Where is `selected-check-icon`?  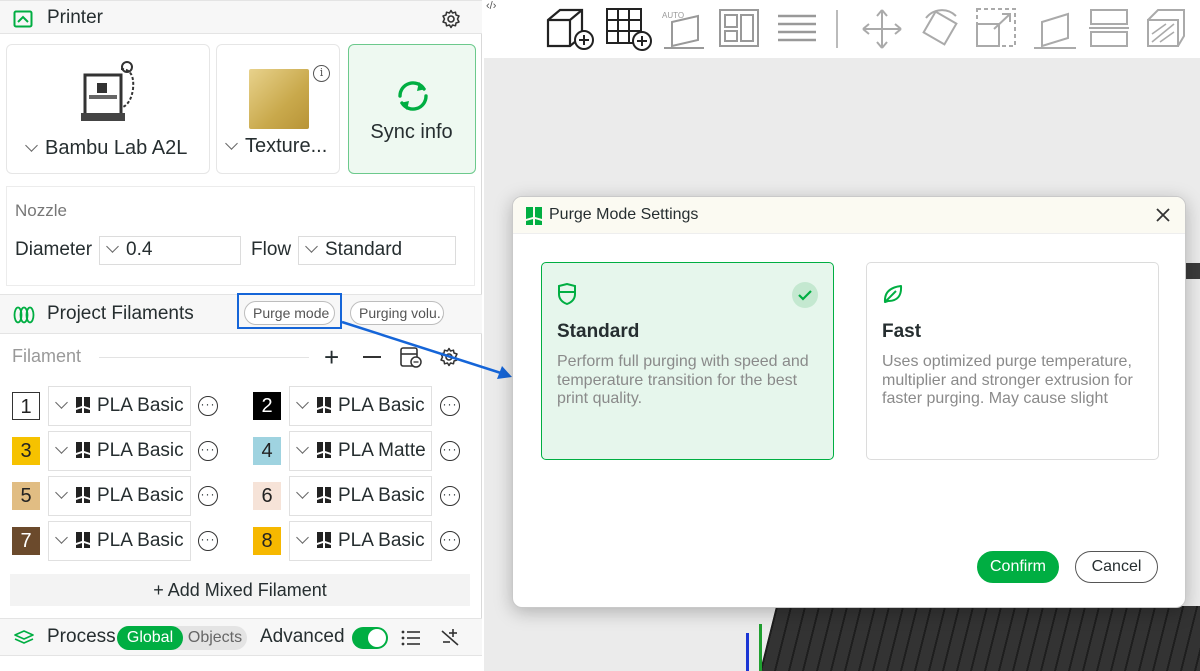 selected-check-icon is located at coordinates (805, 295).